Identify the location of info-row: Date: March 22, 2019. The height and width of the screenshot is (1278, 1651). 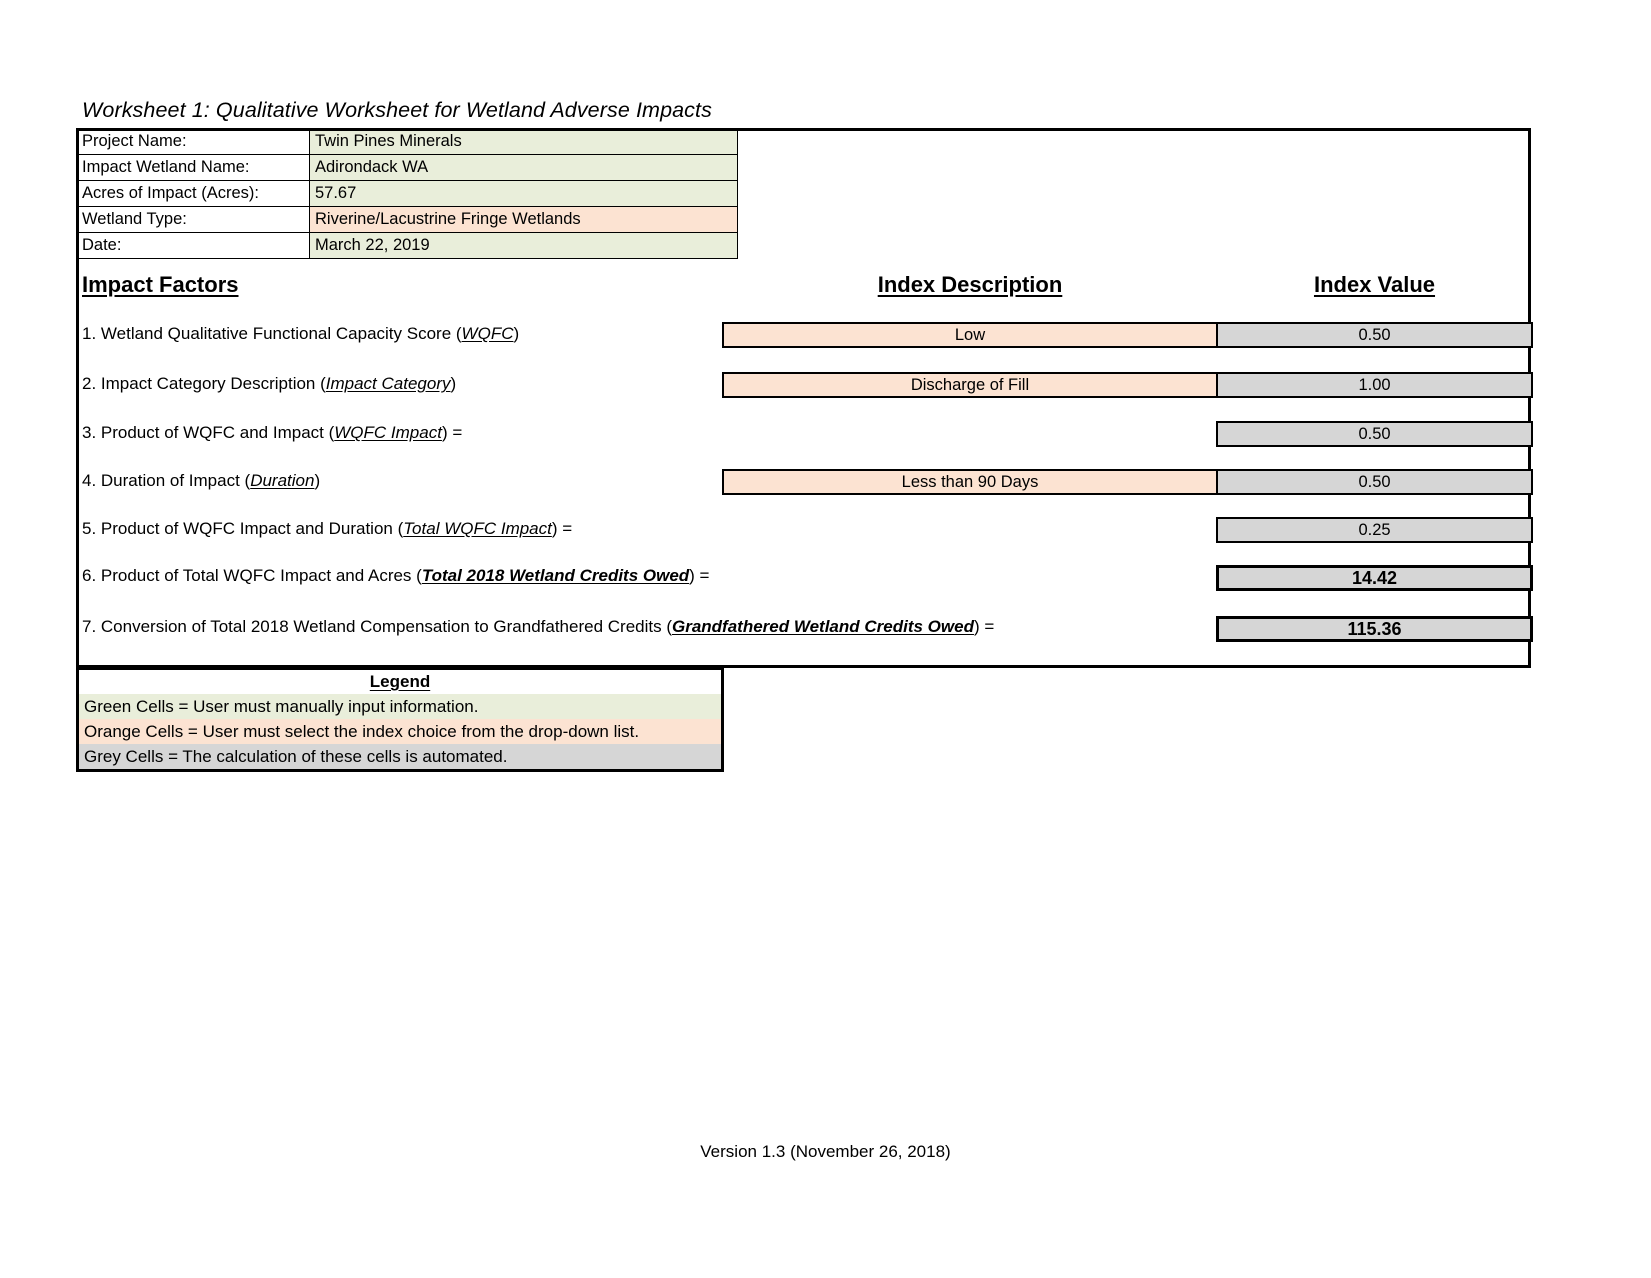
(407, 245).